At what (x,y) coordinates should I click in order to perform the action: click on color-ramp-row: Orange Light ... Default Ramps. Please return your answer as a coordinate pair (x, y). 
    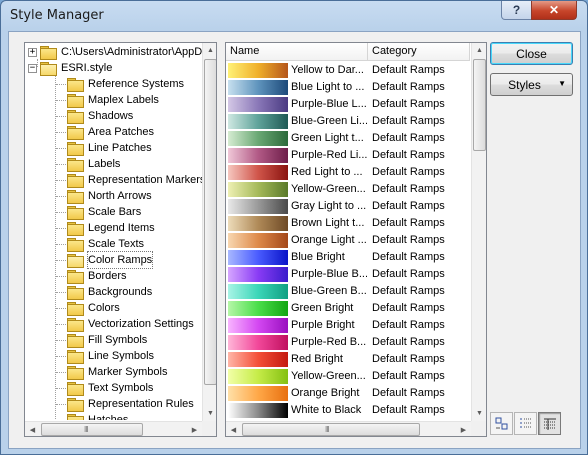
    Looking at the image, I should click on (348, 240).